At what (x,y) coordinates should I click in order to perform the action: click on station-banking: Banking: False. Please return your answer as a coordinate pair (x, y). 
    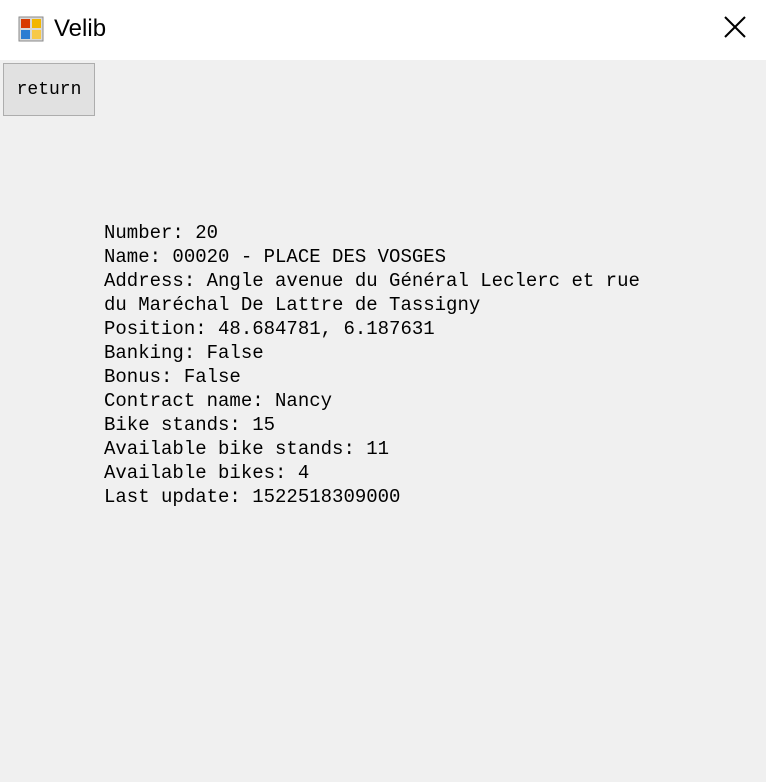
    Looking at the image, I should click on (184, 353).